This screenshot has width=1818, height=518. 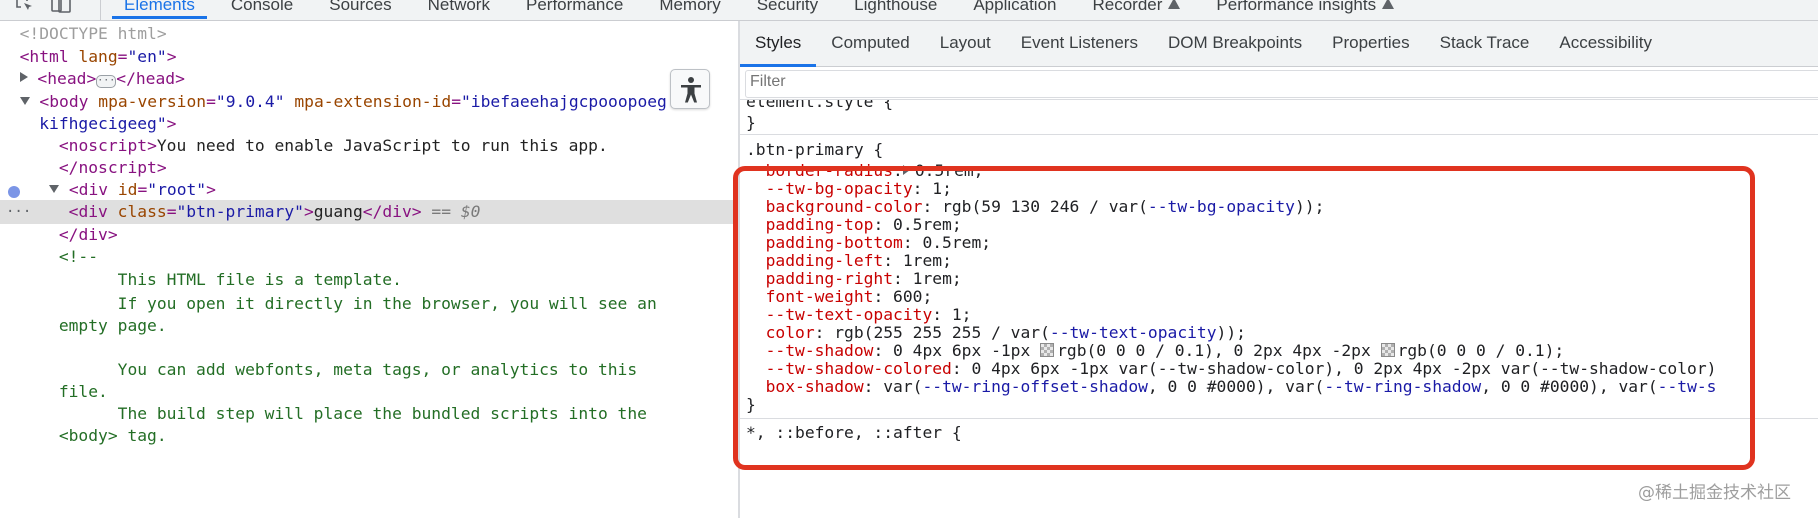 I want to click on attr-name: mpa-extension-id, so click(x=373, y=101).